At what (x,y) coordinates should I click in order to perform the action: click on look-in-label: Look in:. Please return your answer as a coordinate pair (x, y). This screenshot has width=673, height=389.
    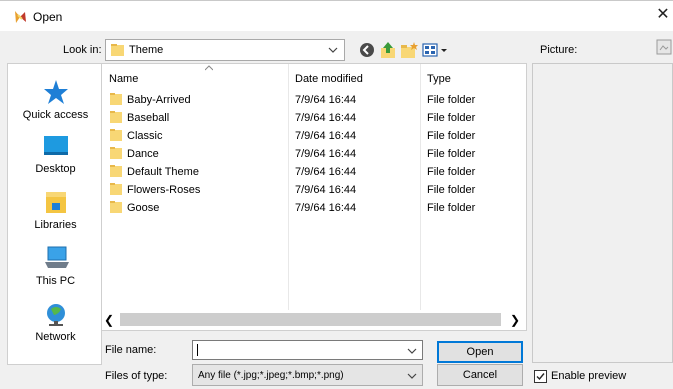
    Looking at the image, I should click on (82, 50).